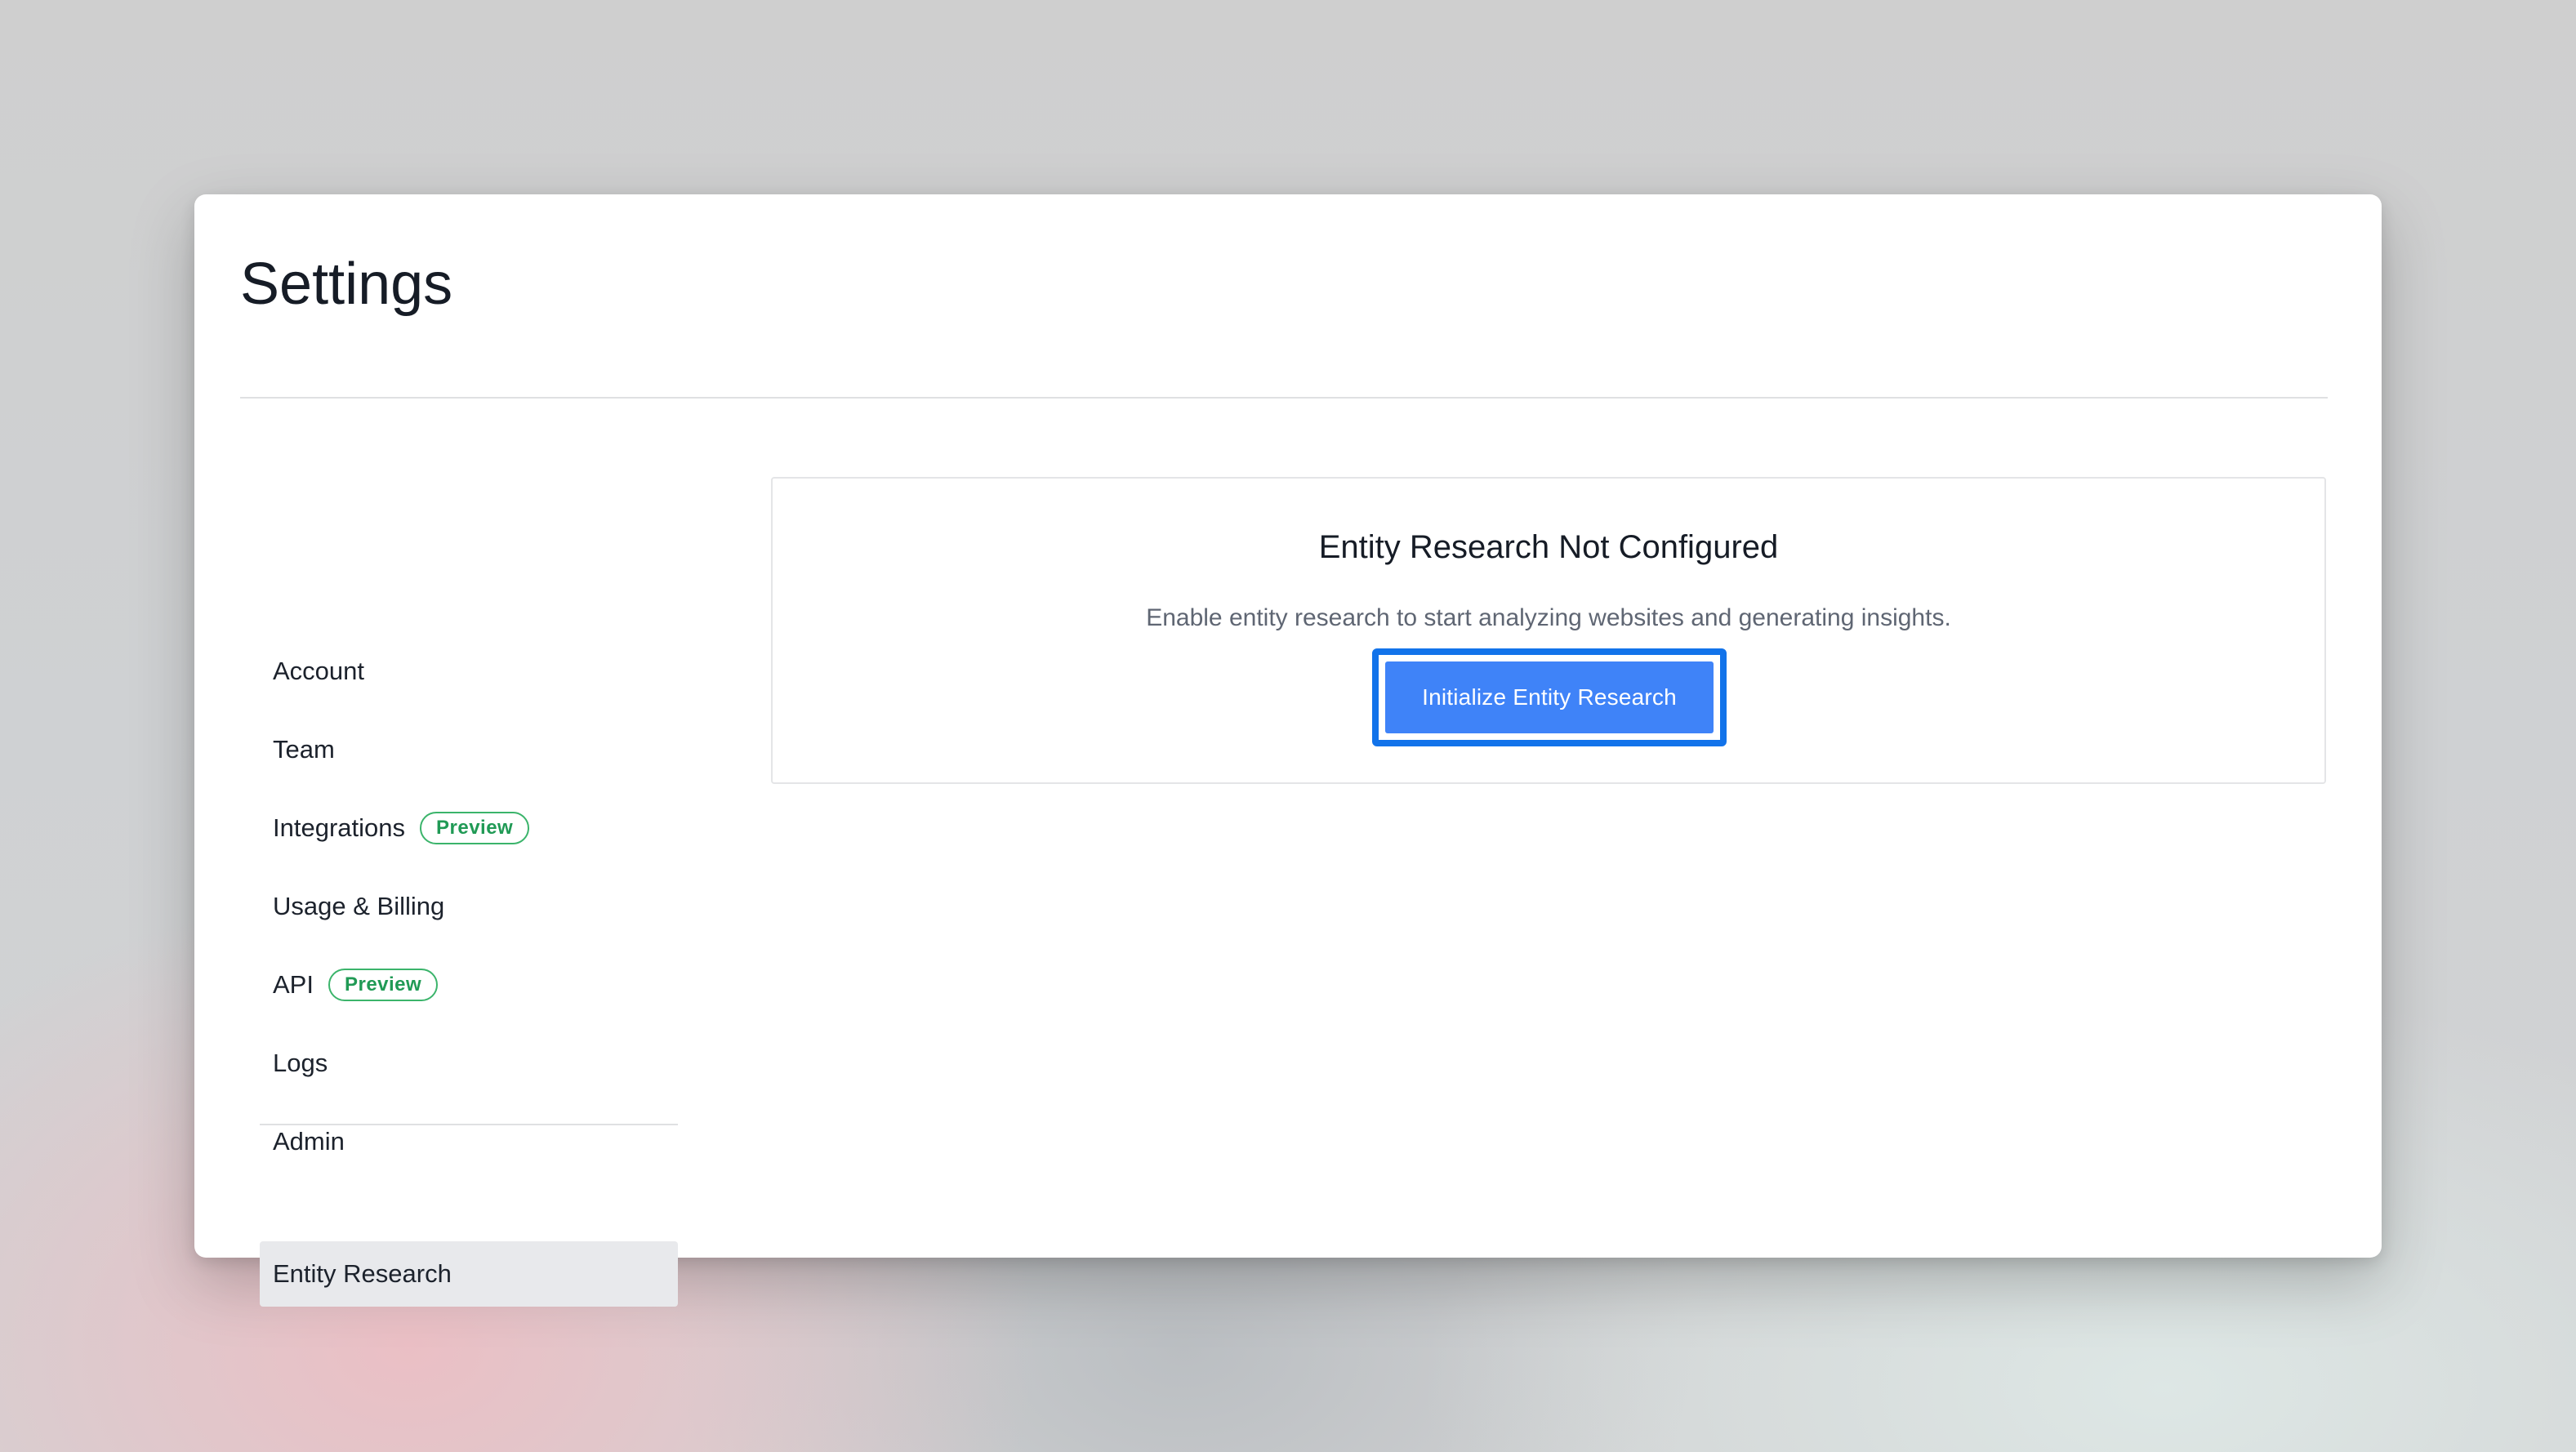  What do you see at coordinates (293, 985) in the screenshot?
I see `sidebar-item-label: API` at bounding box center [293, 985].